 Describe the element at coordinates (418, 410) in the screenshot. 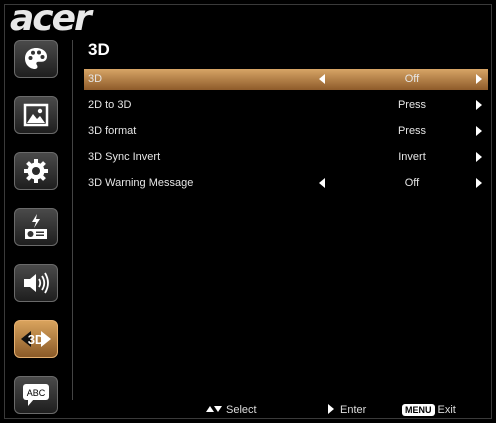

I see `menu-key-badge: MENU` at that location.